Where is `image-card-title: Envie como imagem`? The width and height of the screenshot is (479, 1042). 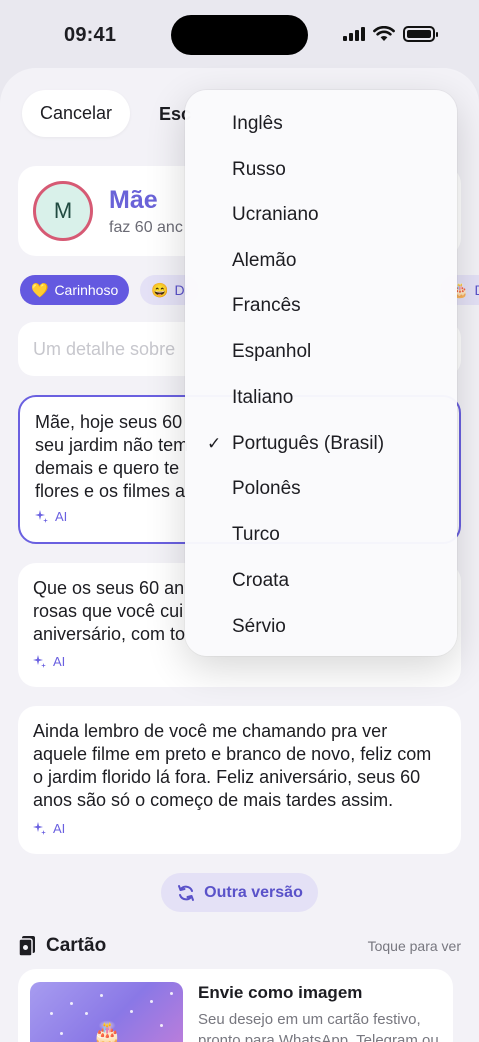 image-card-title: Envie como imagem is located at coordinates (280, 992).